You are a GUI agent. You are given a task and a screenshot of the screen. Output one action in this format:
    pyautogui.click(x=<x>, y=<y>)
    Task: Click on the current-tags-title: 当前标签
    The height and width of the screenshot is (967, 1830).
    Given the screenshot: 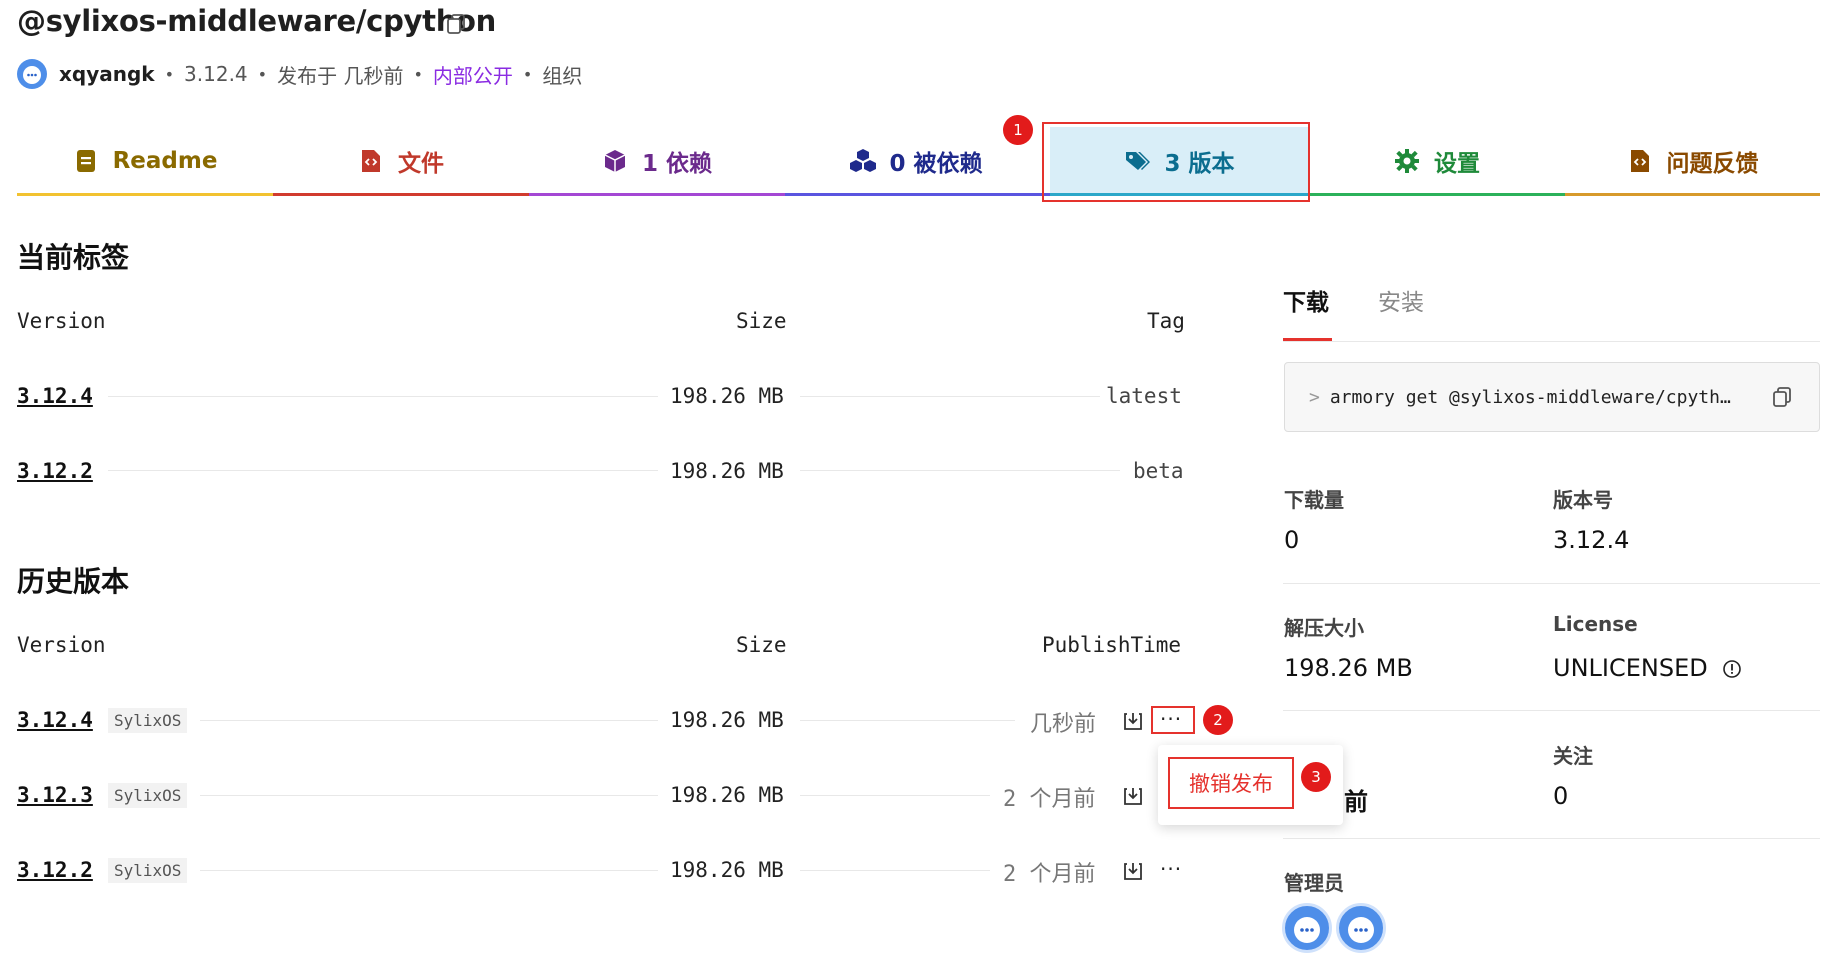 What is the action you would take?
    pyautogui.click(x=73, y=257)
    